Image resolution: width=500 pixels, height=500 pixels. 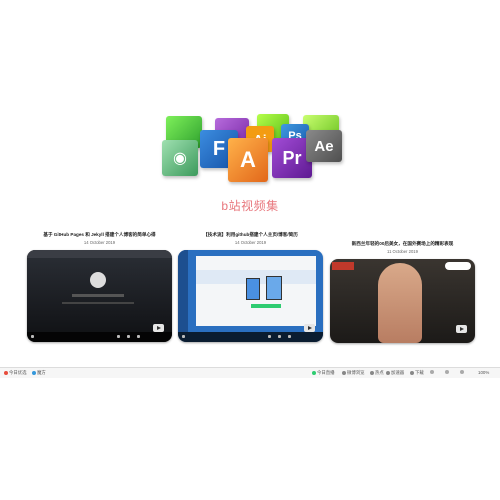 I want to click on video-title: 基于 GitHub Pages 和 Jekyll 搭建个人博客的简单心得, so click(x=99, y=235).